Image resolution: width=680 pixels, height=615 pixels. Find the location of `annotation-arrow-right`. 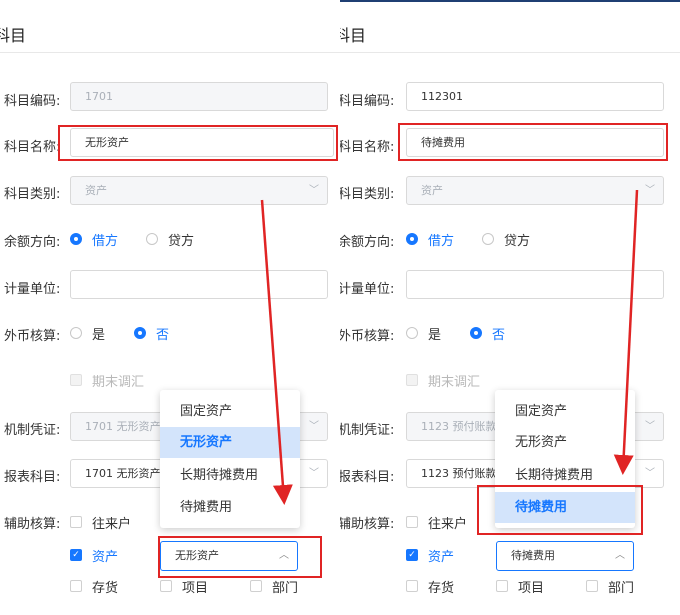

annotation-arrow-right is located at coordinates (626, 332).